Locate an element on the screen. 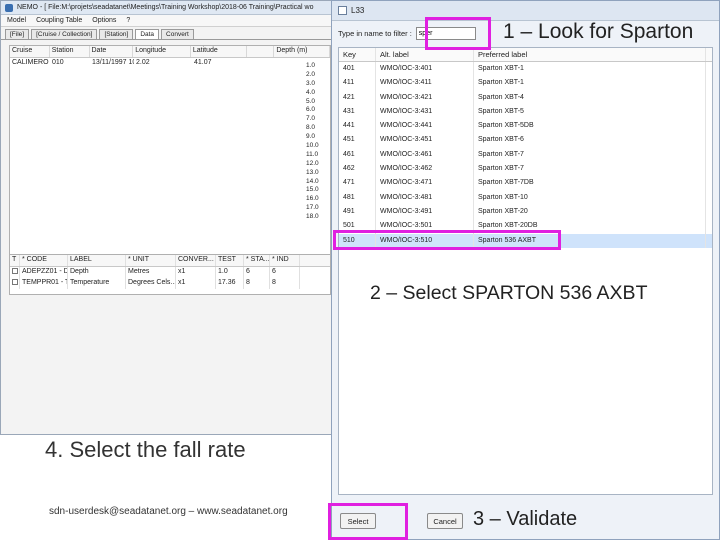  cell-unit: Metres is located at coordinates (151, 272).